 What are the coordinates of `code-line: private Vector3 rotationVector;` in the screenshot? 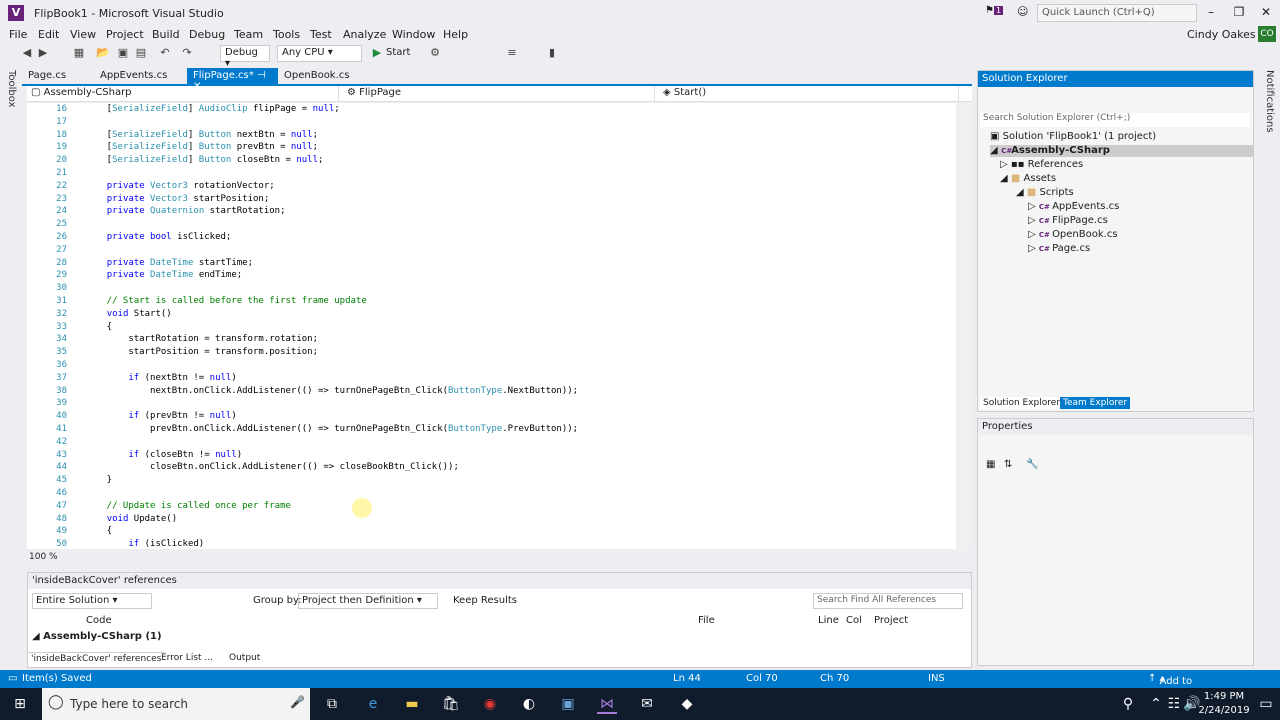 It's located at (180, 186).